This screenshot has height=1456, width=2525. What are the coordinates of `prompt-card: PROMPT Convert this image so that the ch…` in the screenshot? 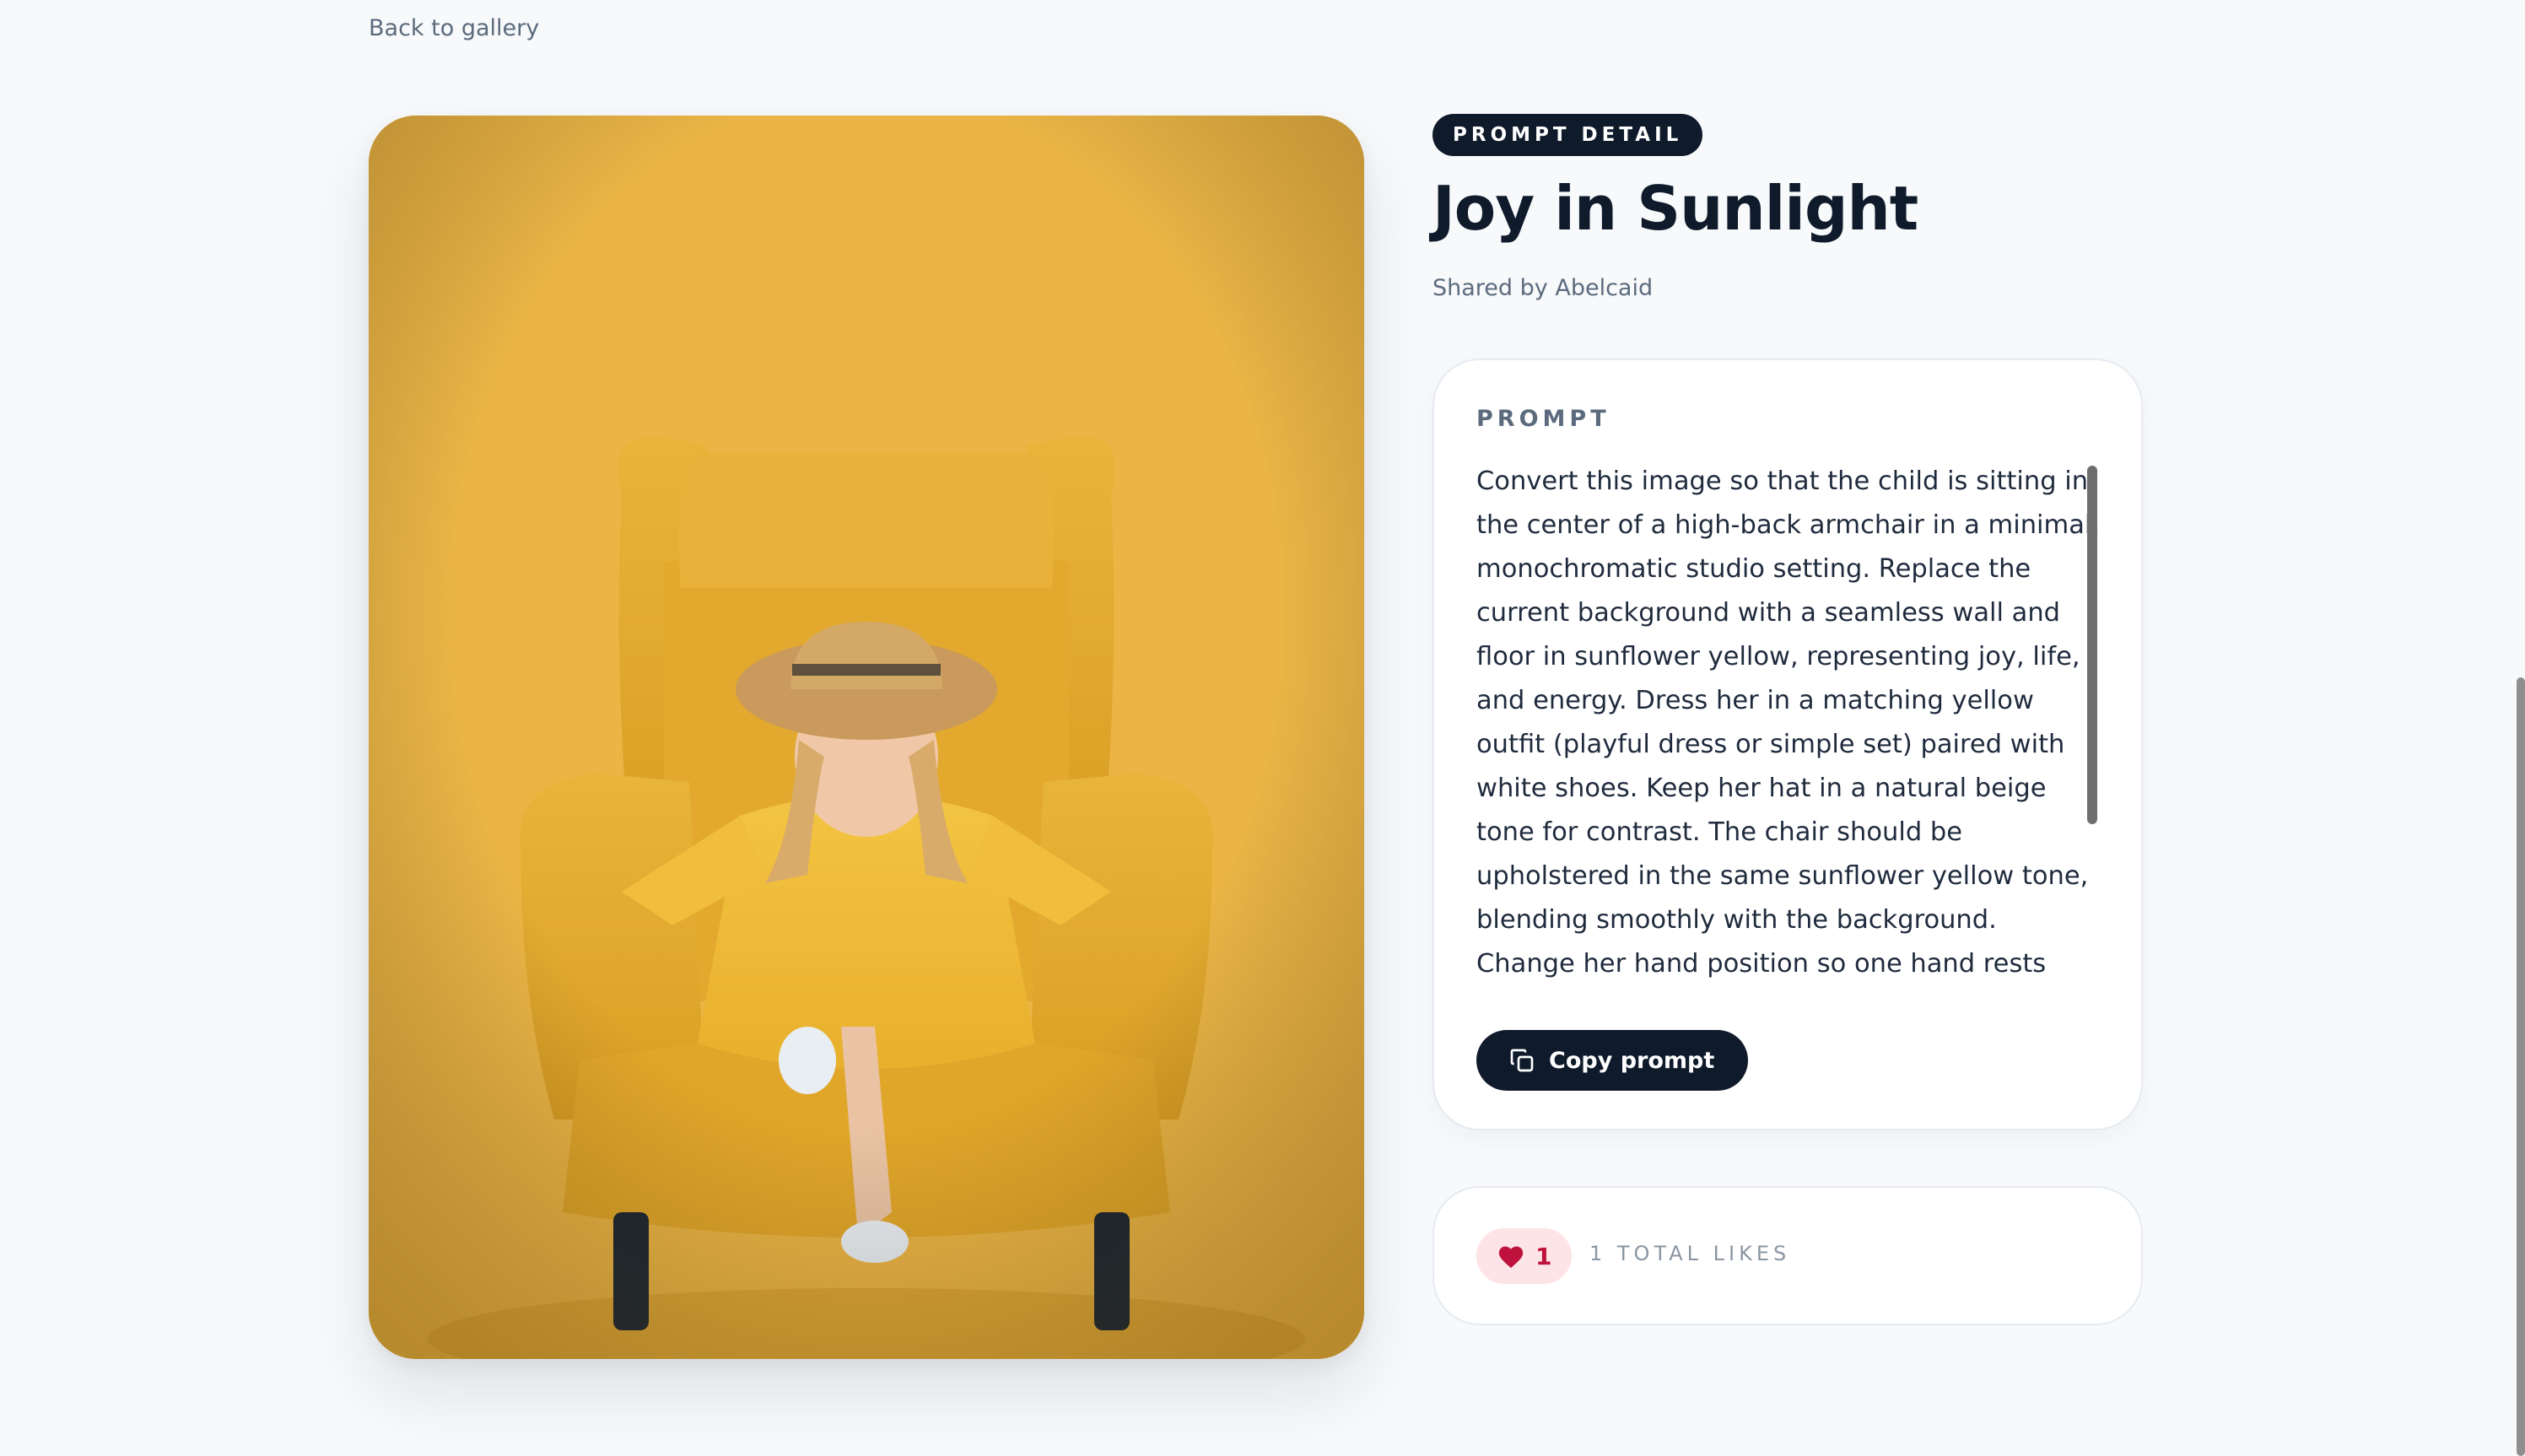 It's located at (1787, 745).